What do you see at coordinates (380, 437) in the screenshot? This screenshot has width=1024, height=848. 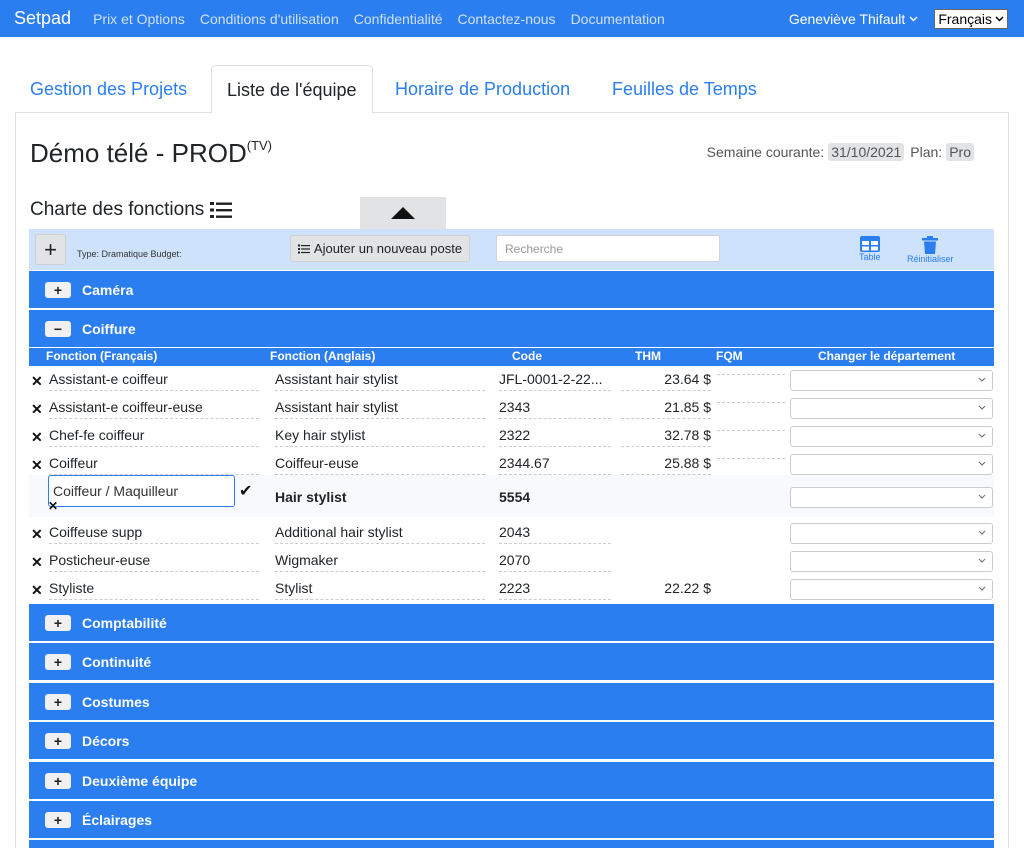 I see `cell-en: Key hair stylist` at bounding box center [380, 437].